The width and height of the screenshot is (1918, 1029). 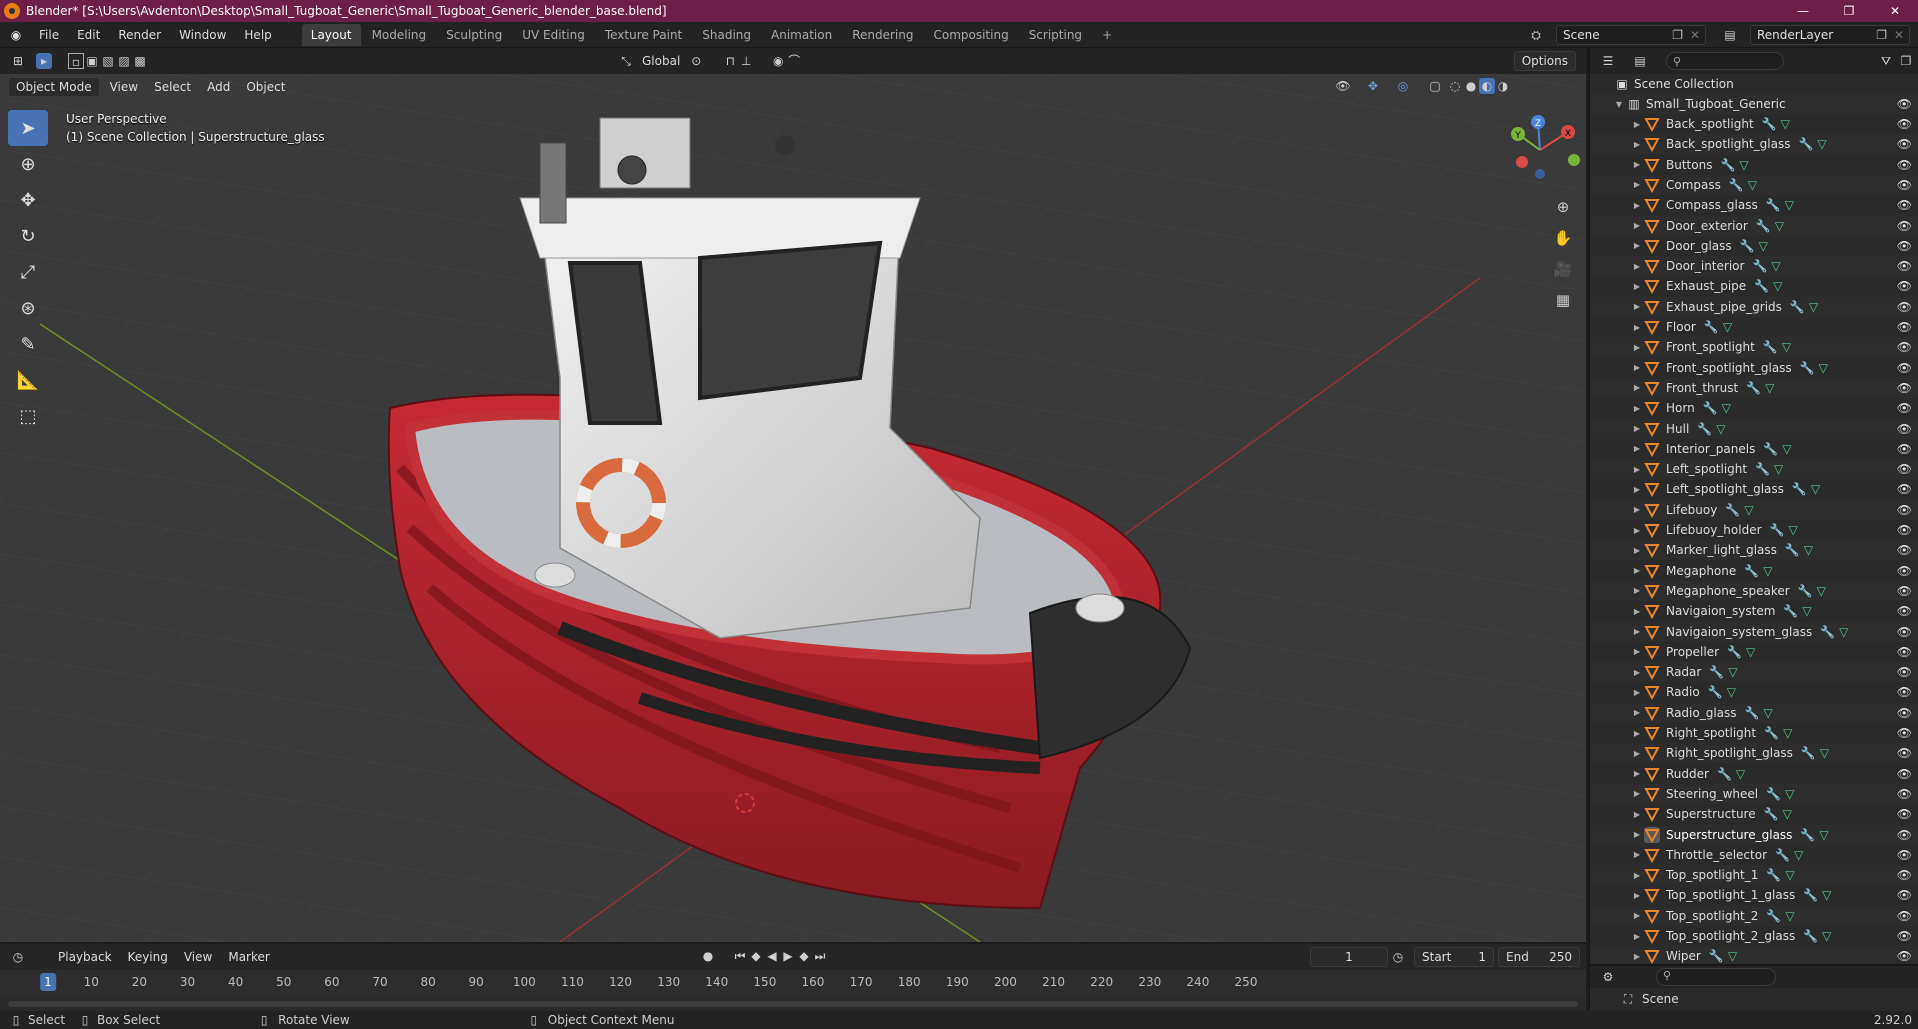 What do you see at coordinates (1677, 35) in the screenshot?
I see `new-scene-icon: ❐` at bounding box center [1677, 35].